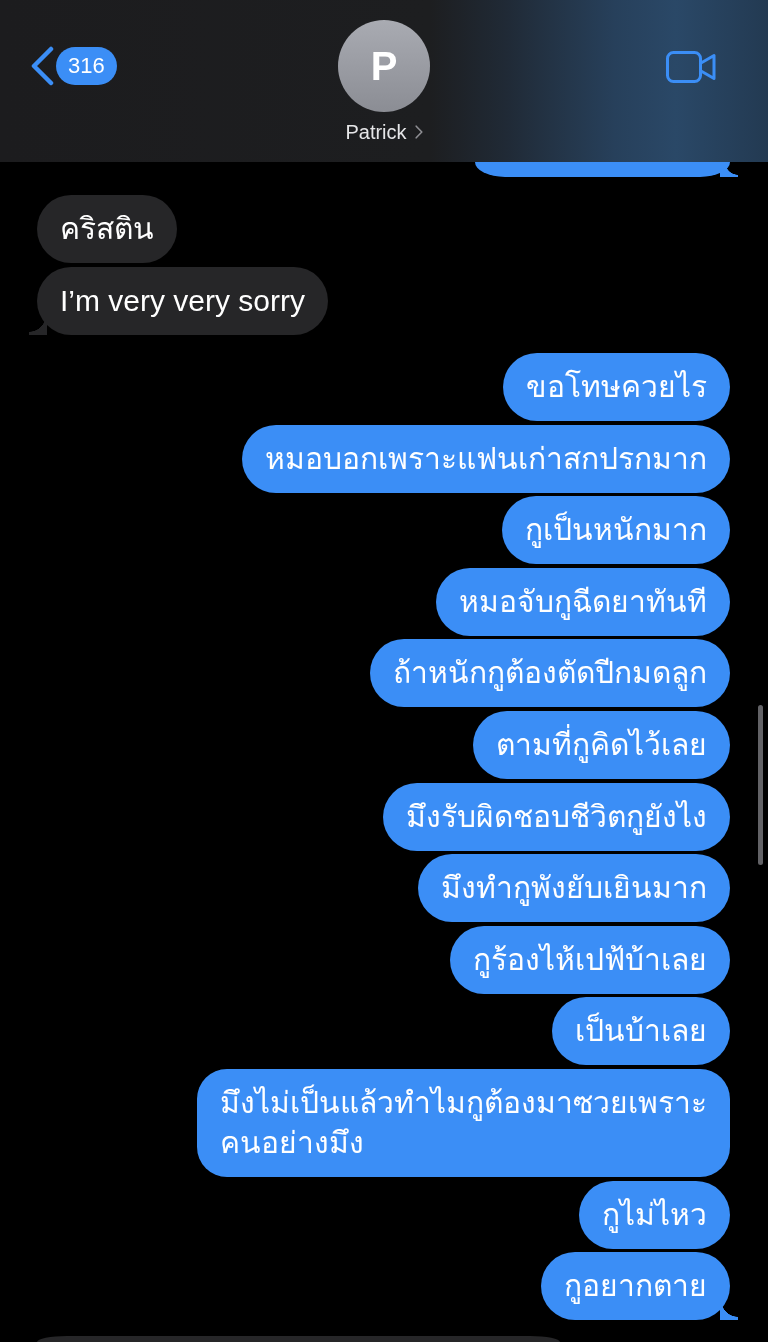  What do you see at coordinates (691, 67) in the screenshot?
I see `video-camera-icon` at bounding box center [691, 67].